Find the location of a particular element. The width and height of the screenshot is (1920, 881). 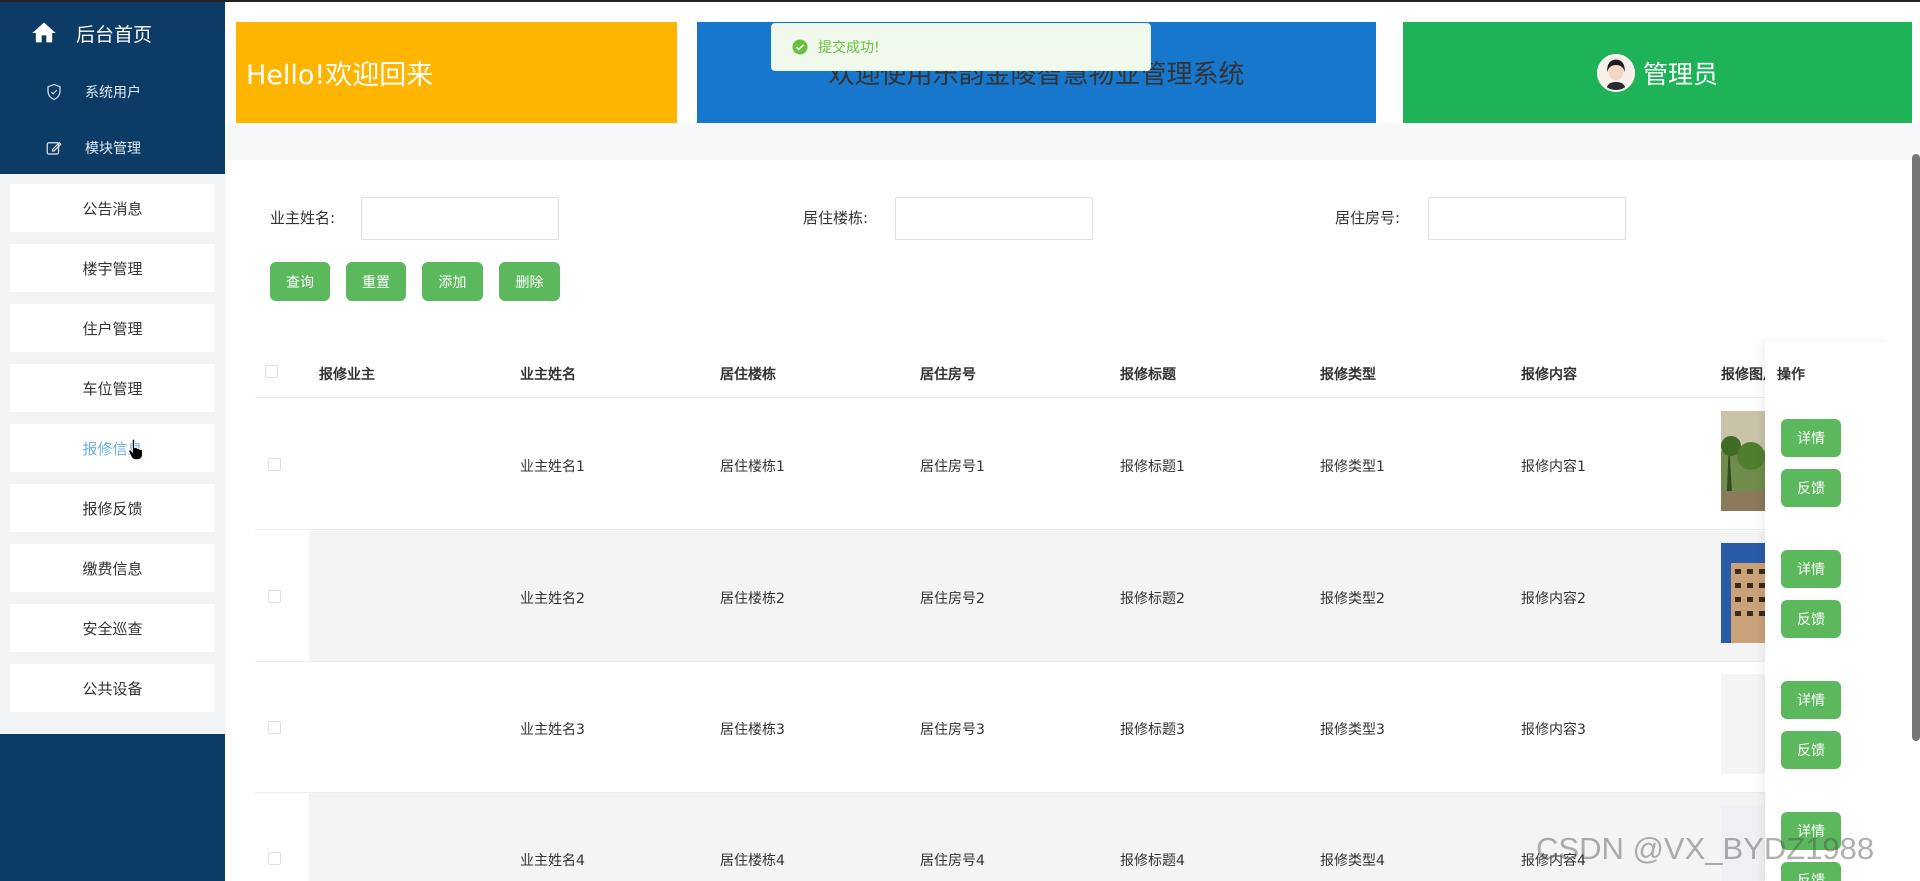

cell-building: 居住楼栋1 is located at coordinates (752, 467).